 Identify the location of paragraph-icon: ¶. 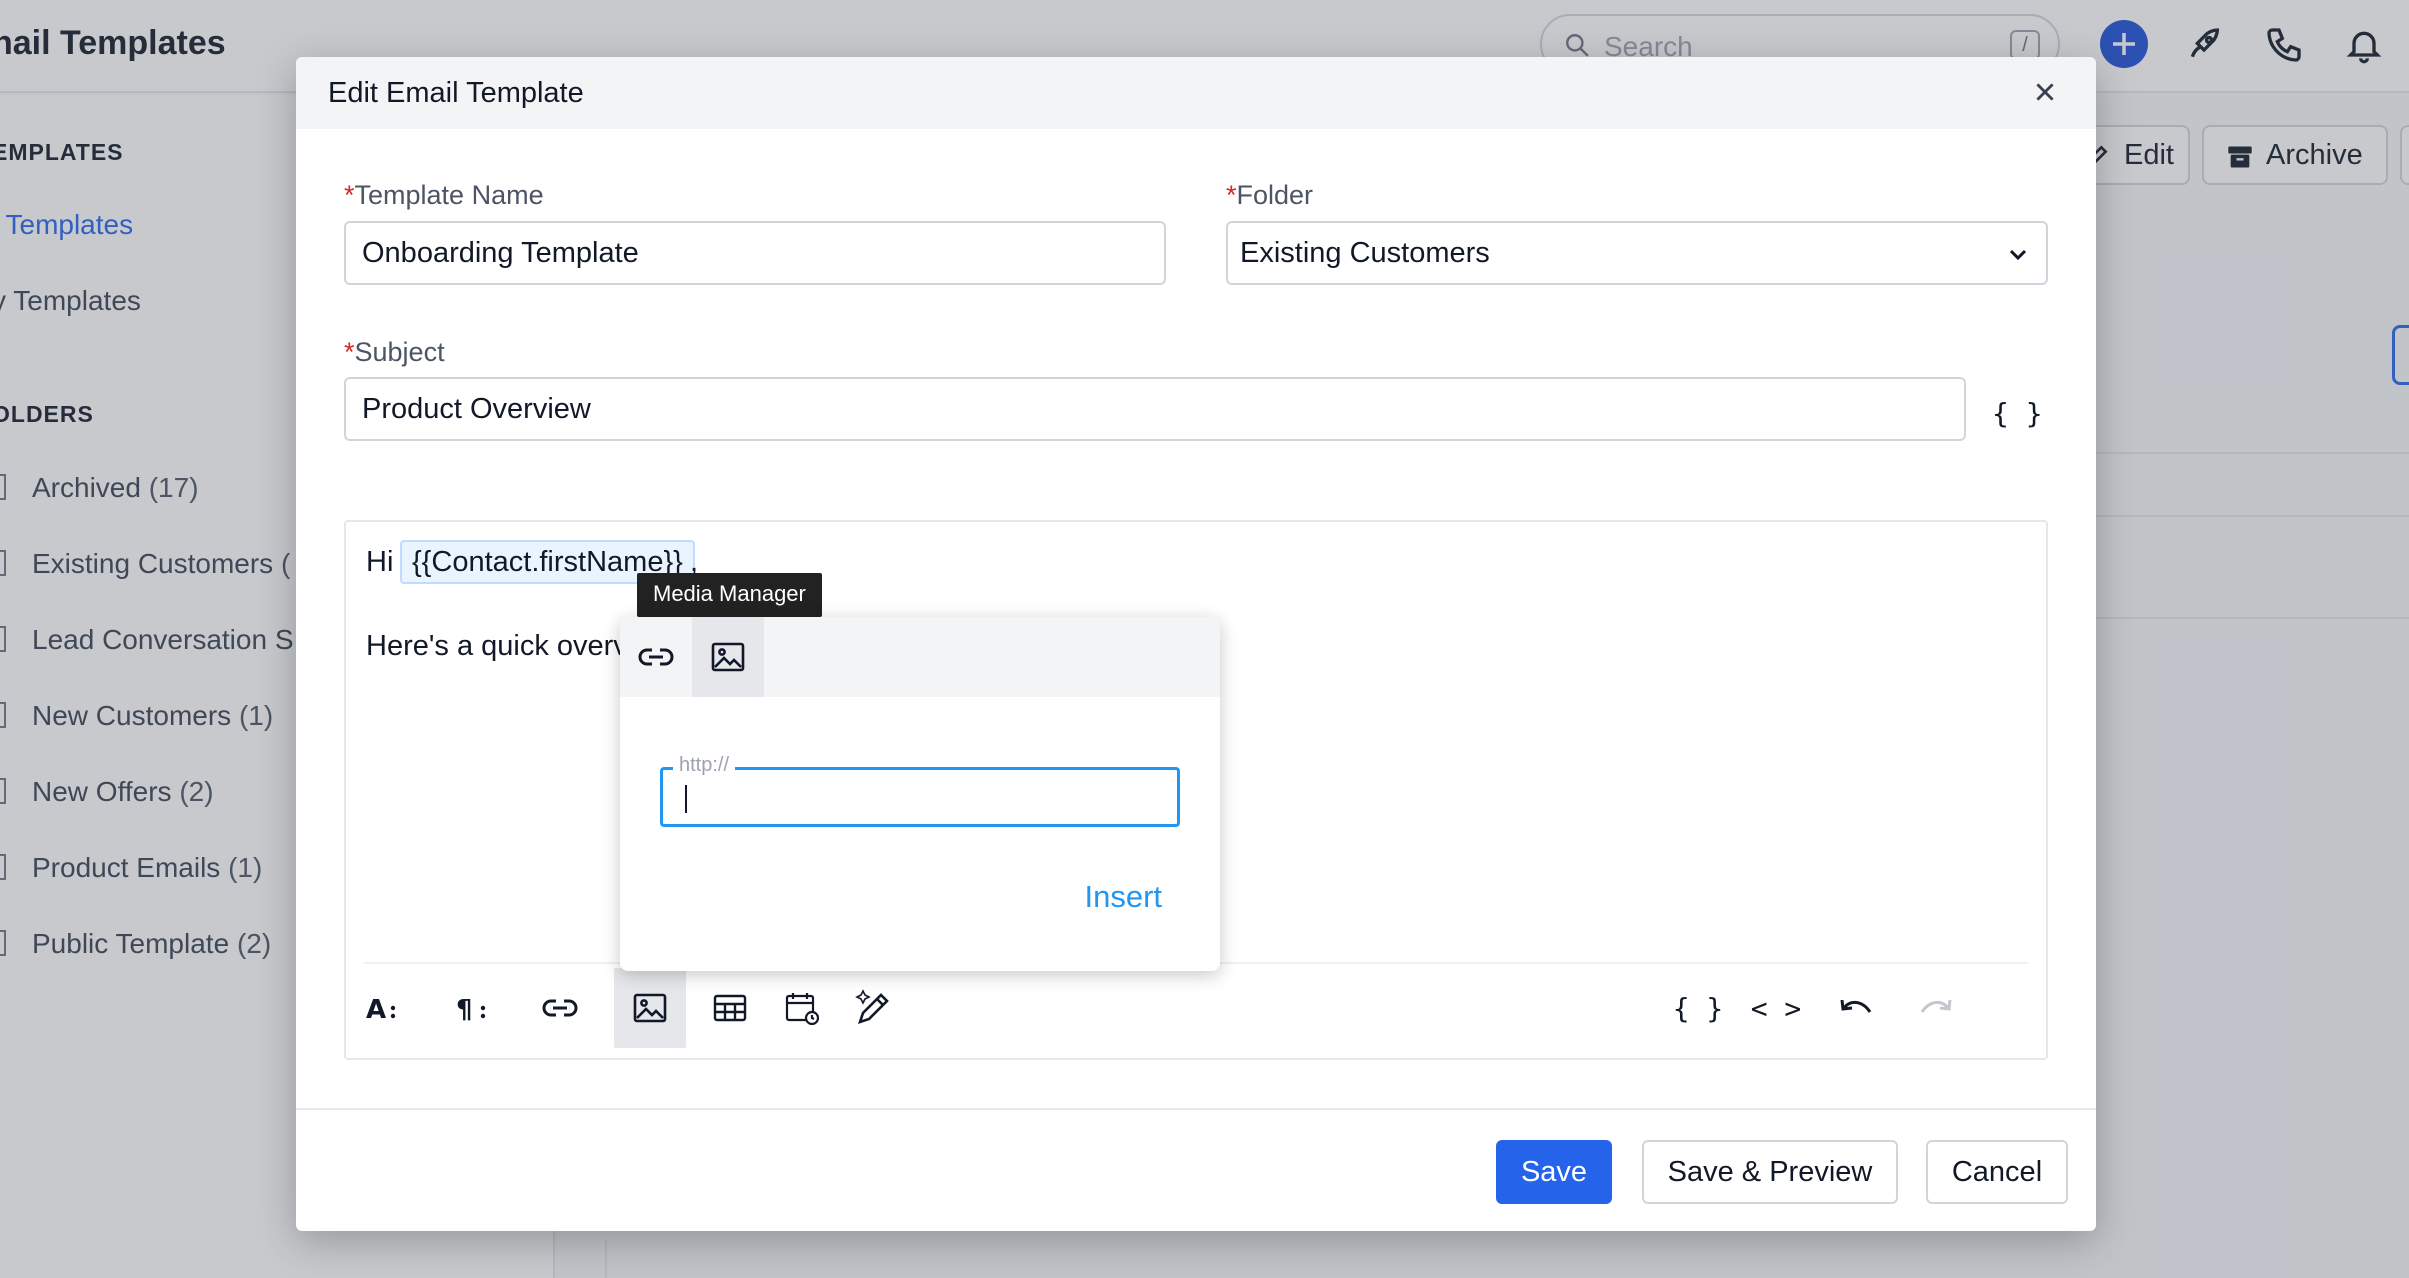
(471, 1009).